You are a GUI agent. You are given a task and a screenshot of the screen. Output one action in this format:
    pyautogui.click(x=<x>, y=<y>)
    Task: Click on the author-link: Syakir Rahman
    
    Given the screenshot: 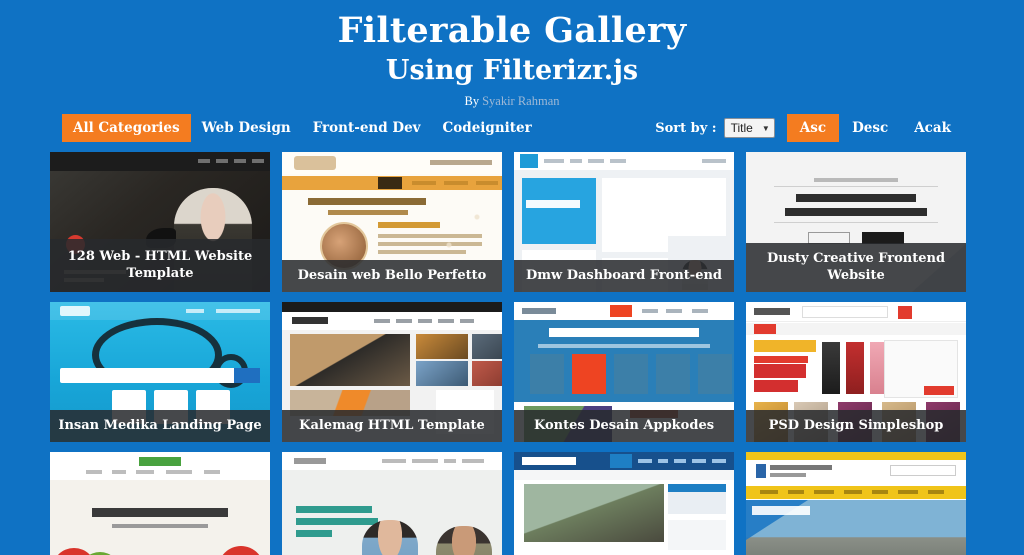 What is the action you would take?
    pyautogui.click(x=520, y=101)
    